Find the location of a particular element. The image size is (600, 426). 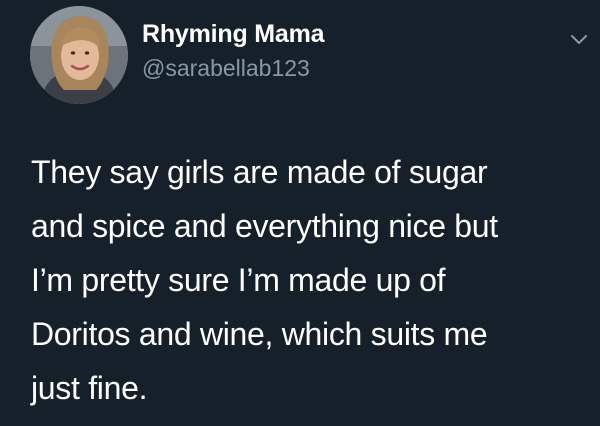

avatar-image is located at coordinates (79, 55).